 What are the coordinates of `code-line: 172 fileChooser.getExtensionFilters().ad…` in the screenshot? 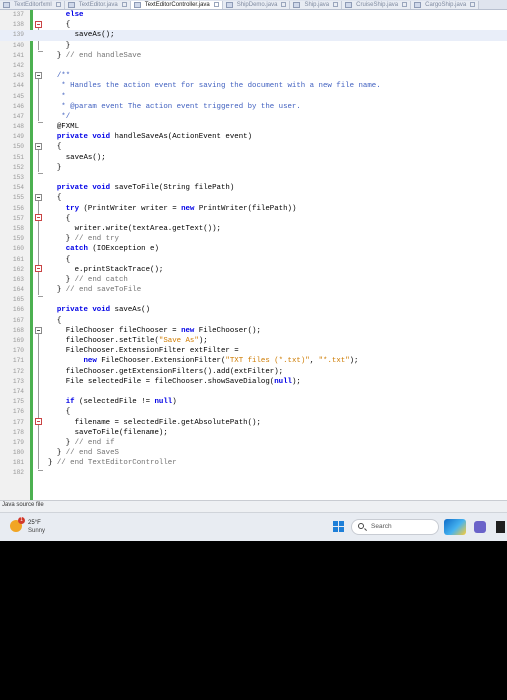 It's located at (253, 372).